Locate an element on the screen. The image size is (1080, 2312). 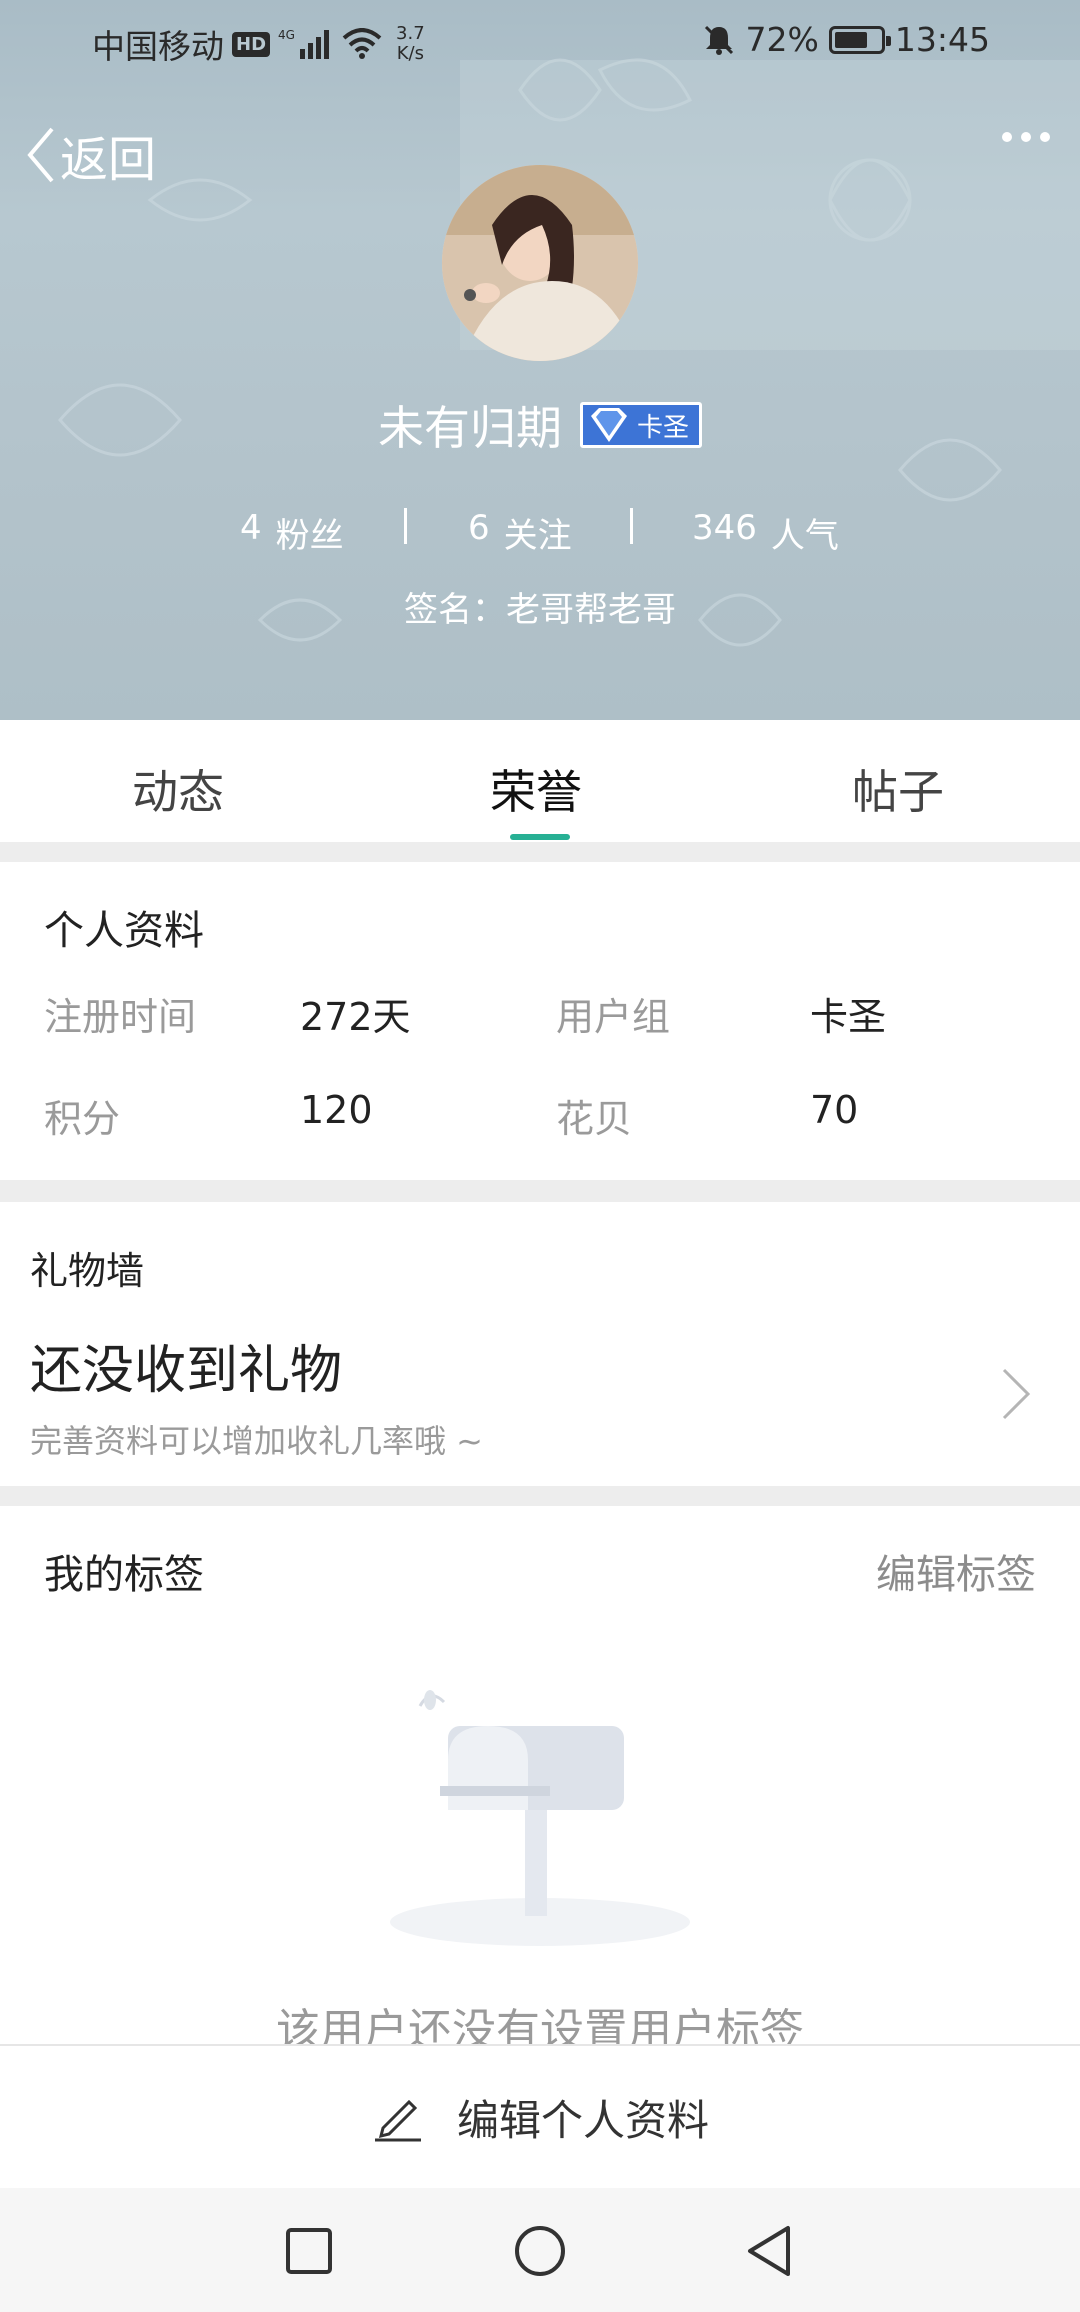
network-type-label: 4G is located at coordinates (286, 35).